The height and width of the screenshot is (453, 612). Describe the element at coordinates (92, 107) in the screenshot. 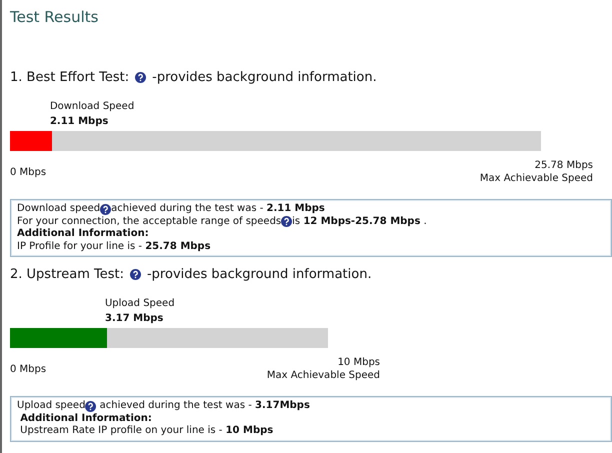

I see `speed-label: Download Speed` at that location.